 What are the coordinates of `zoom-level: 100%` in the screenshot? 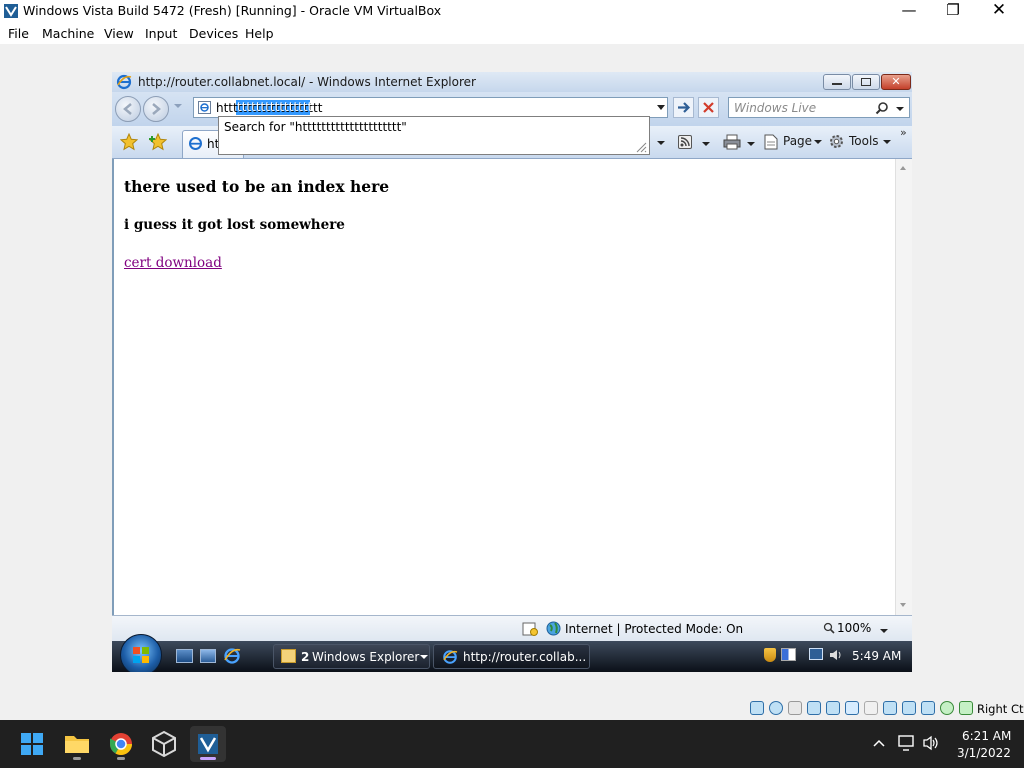 It's located at (854, 628).